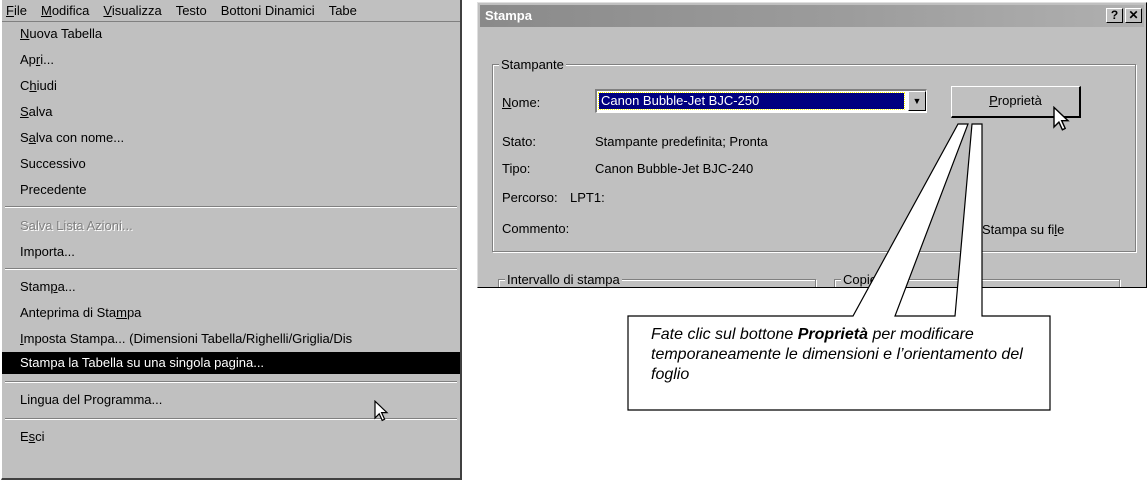 This screenshot has height=480, width=1148. Describe the element at coordinates (860, 279) in the screenshot. I see `copies-group-label: Copie` at that location.